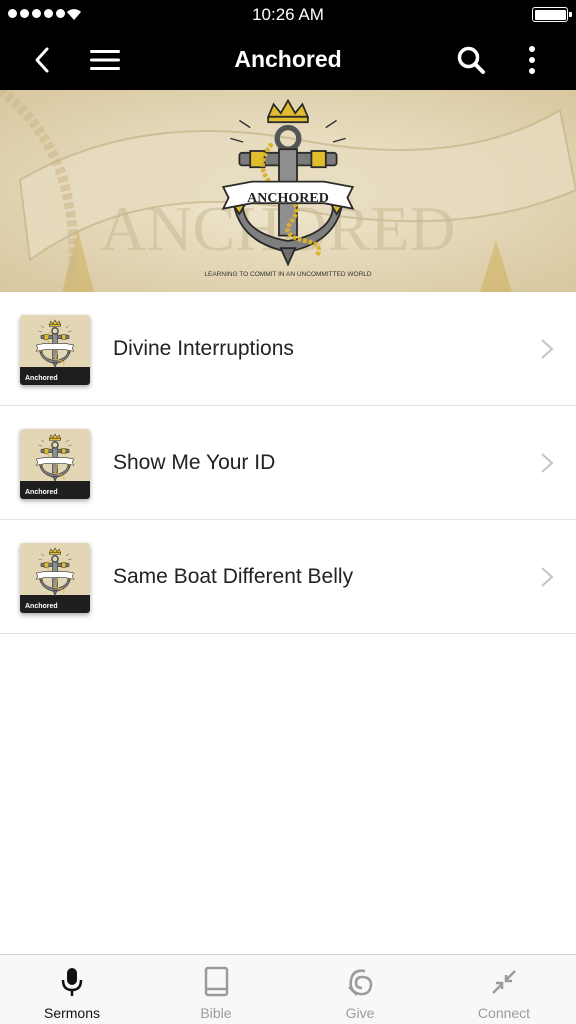 This screenshot has width=576, height=1024. What do you see at coordinates (504, 982) in the screenshot?
I see `connect-icon` at bounding box center [504, 982].